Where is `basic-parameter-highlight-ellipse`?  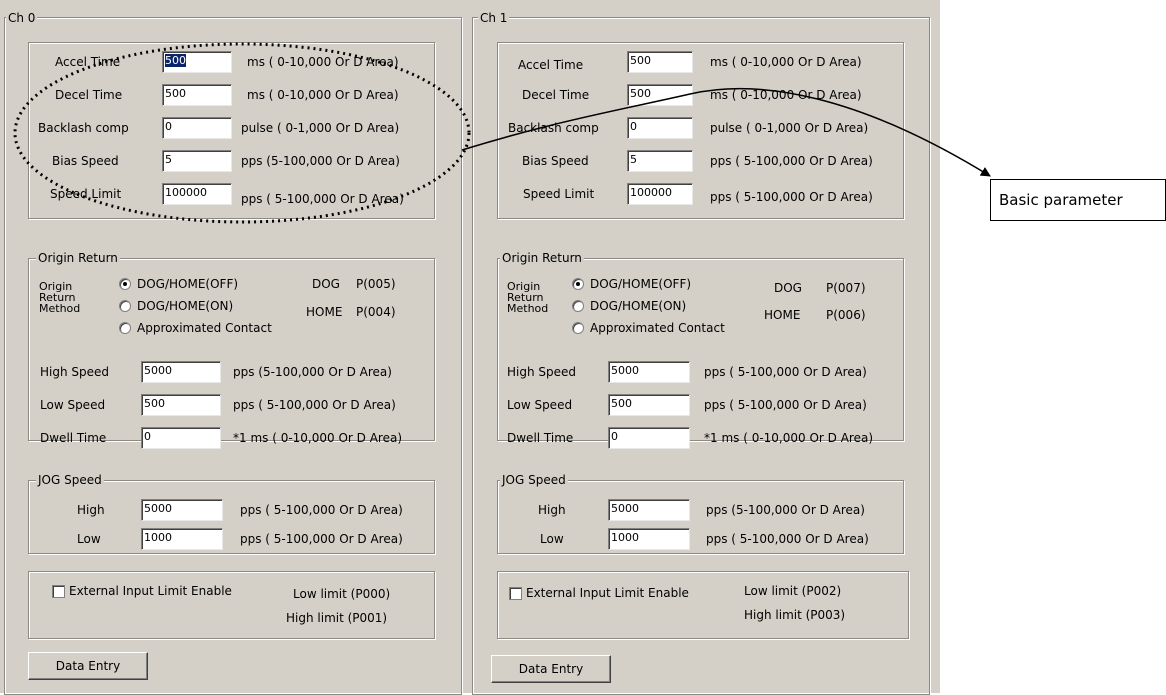
basic-parameter-highlight-ellipse is located at coordinates (242, 133).